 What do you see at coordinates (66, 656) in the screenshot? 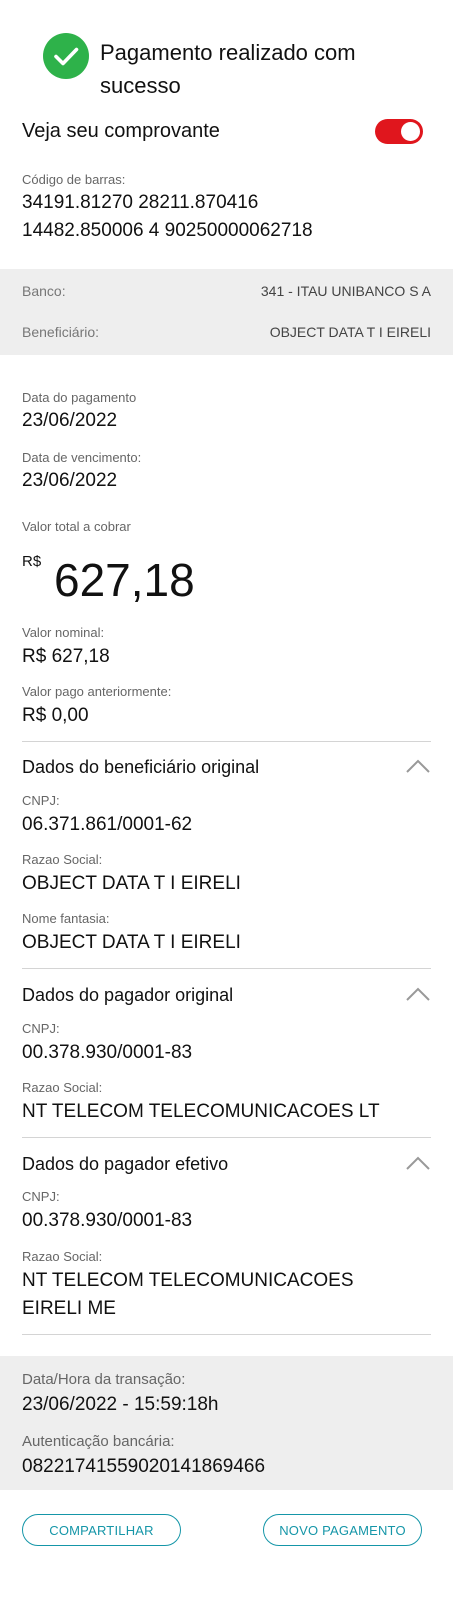
I see `nominal-value: R$ 627,18` at bounding box center [66, 656].